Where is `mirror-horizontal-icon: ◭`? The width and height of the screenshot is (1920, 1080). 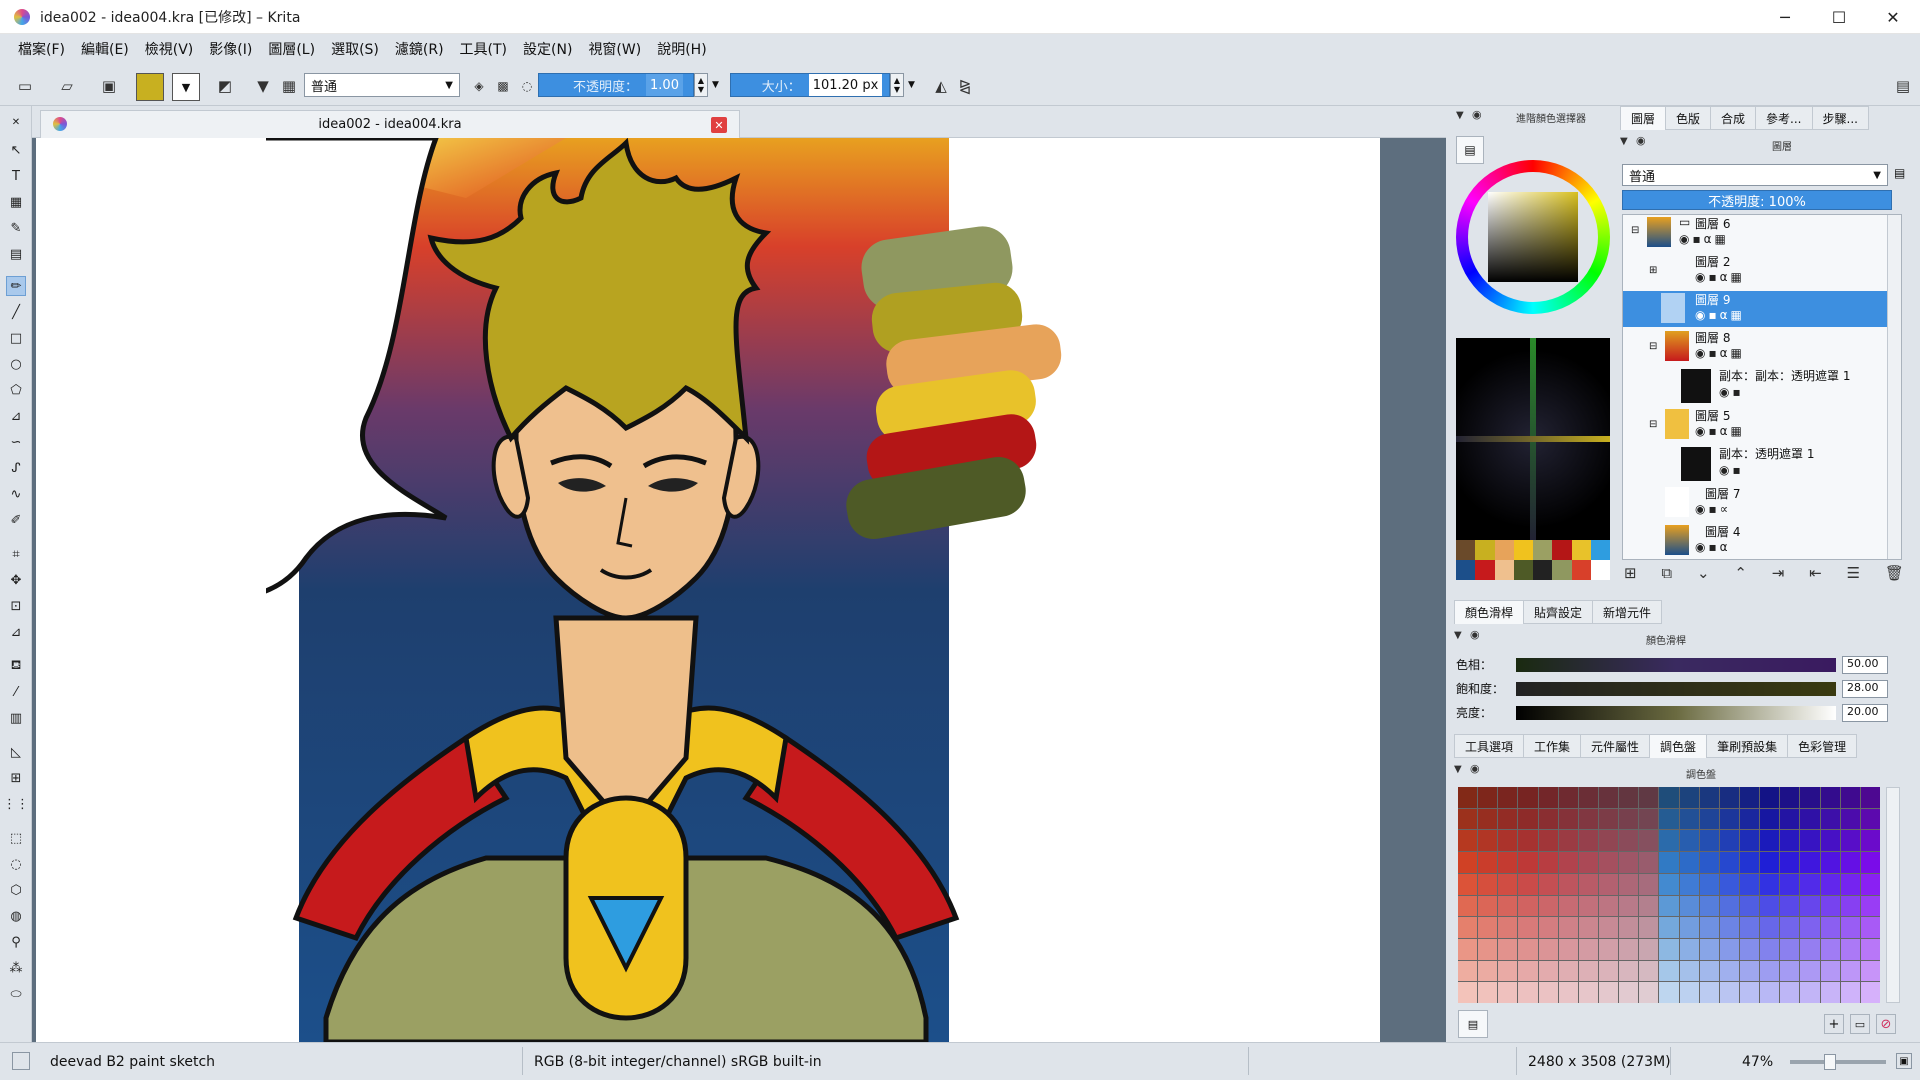
mirror-horizontal-icon: ◭ is located at coordinates (941, 86).